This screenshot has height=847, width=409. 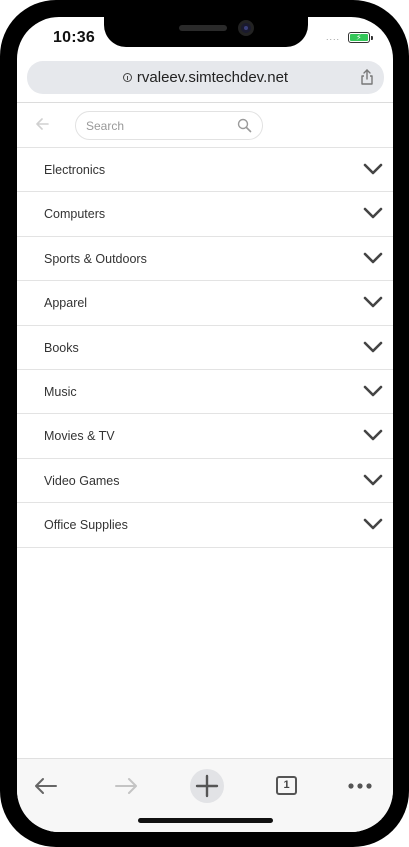 What do you see at coordinates (246, 28) in the screenshot?
I see `camera` at bounding box center [246, 28].